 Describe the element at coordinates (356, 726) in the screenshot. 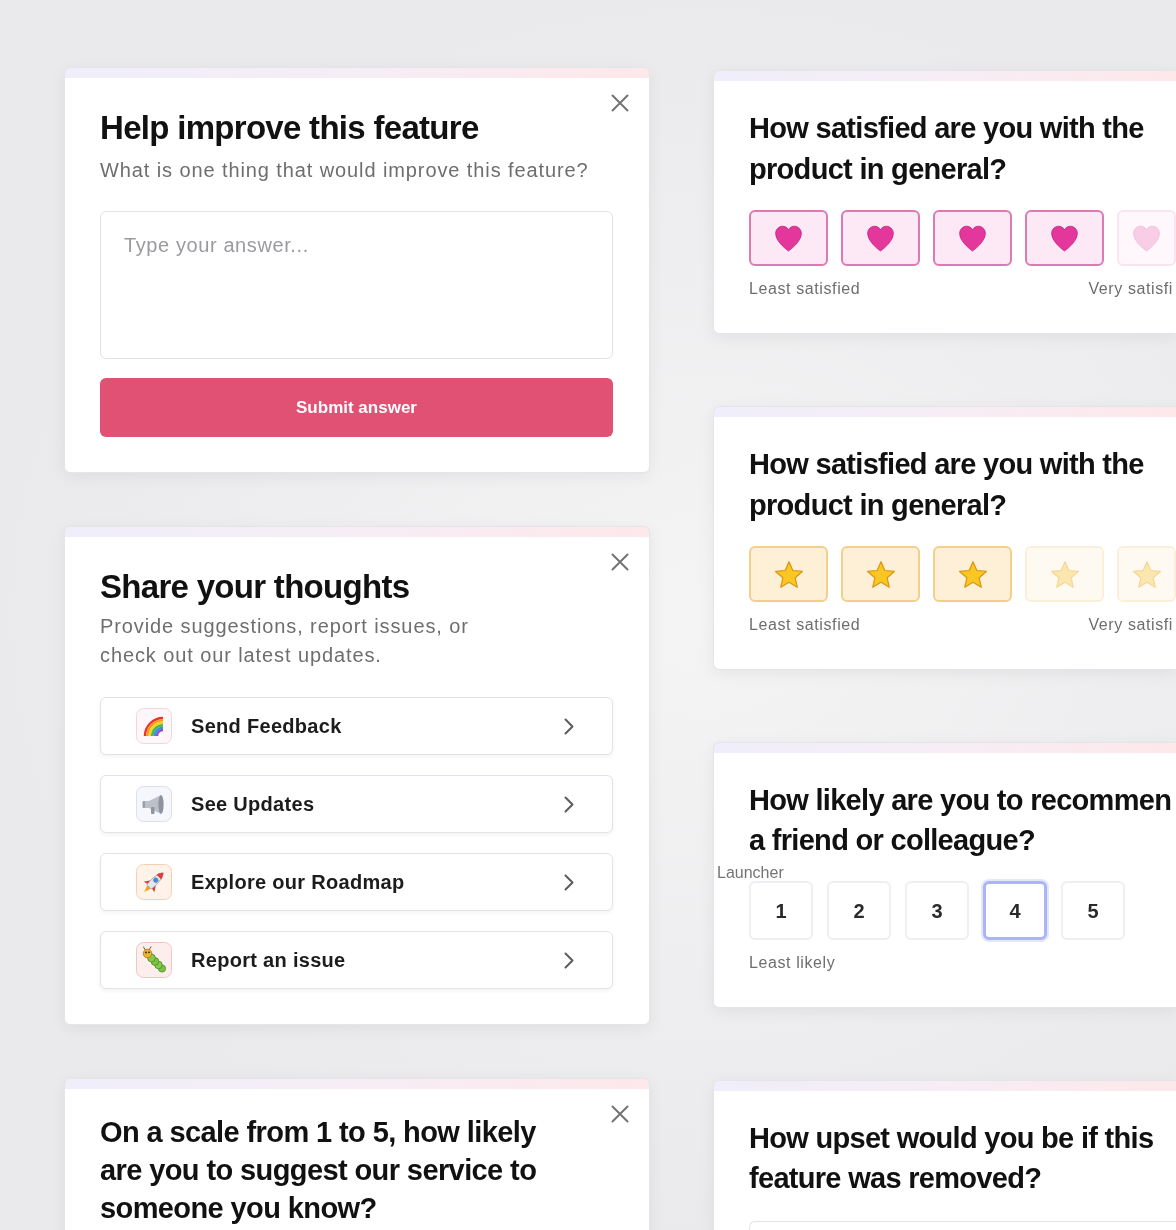

I see `menu-item: Send Feedback` at that location.